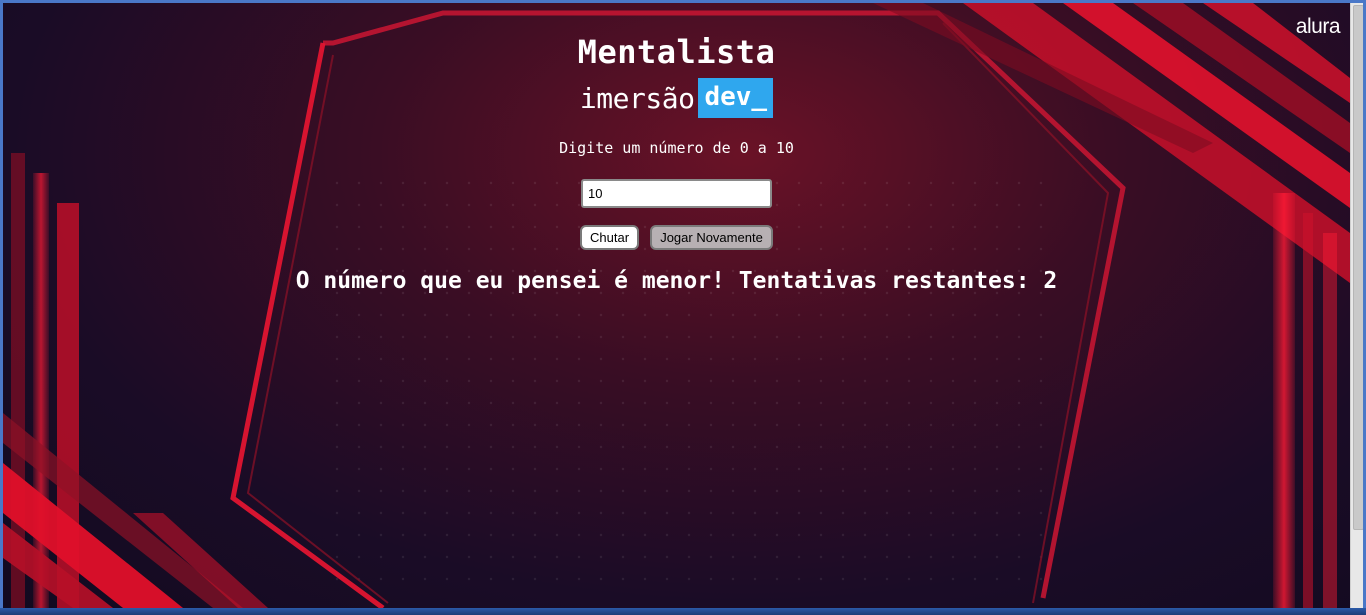 The width and height of the screenshot is (1366, 615). What do you see at coordinates (609, 237) in the screenshot?
I see `kick-button: Chutar` at bounding box center [609, 237].